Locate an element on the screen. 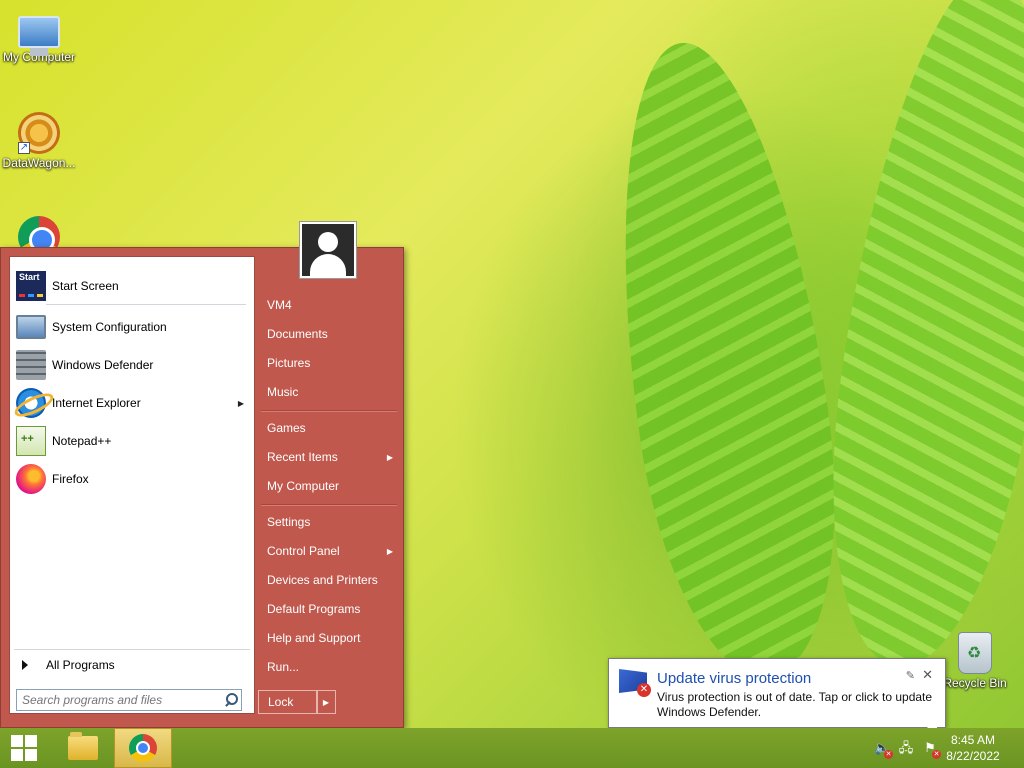 The width and height of the screenshot is (1024, 768). search-box is located at coordinates (129, 700).